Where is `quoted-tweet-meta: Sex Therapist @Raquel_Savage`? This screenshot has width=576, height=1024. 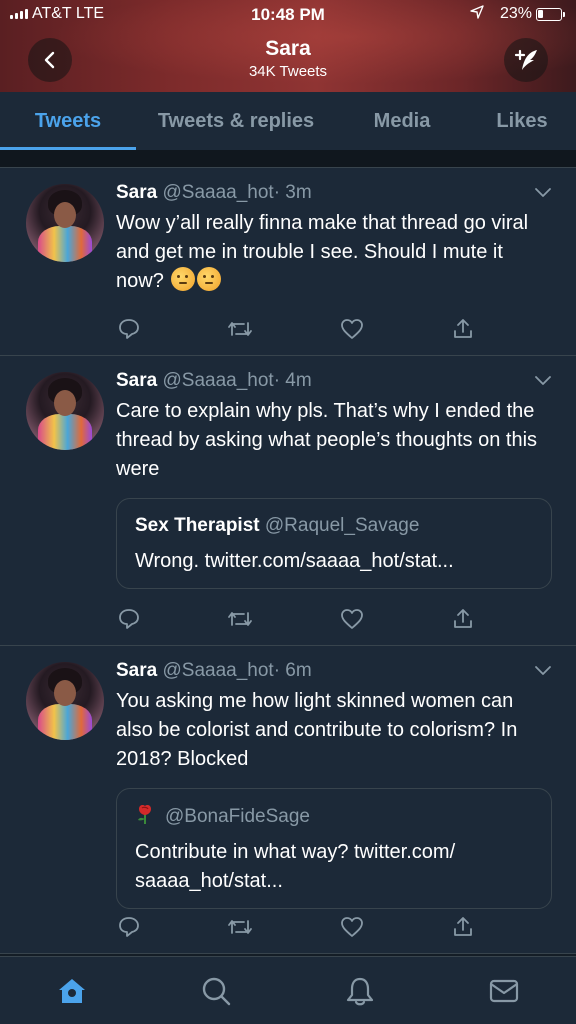
quoted-tweet-meta: Sex Therapist @Raquel_Savage is located at coordinates (334, 526).